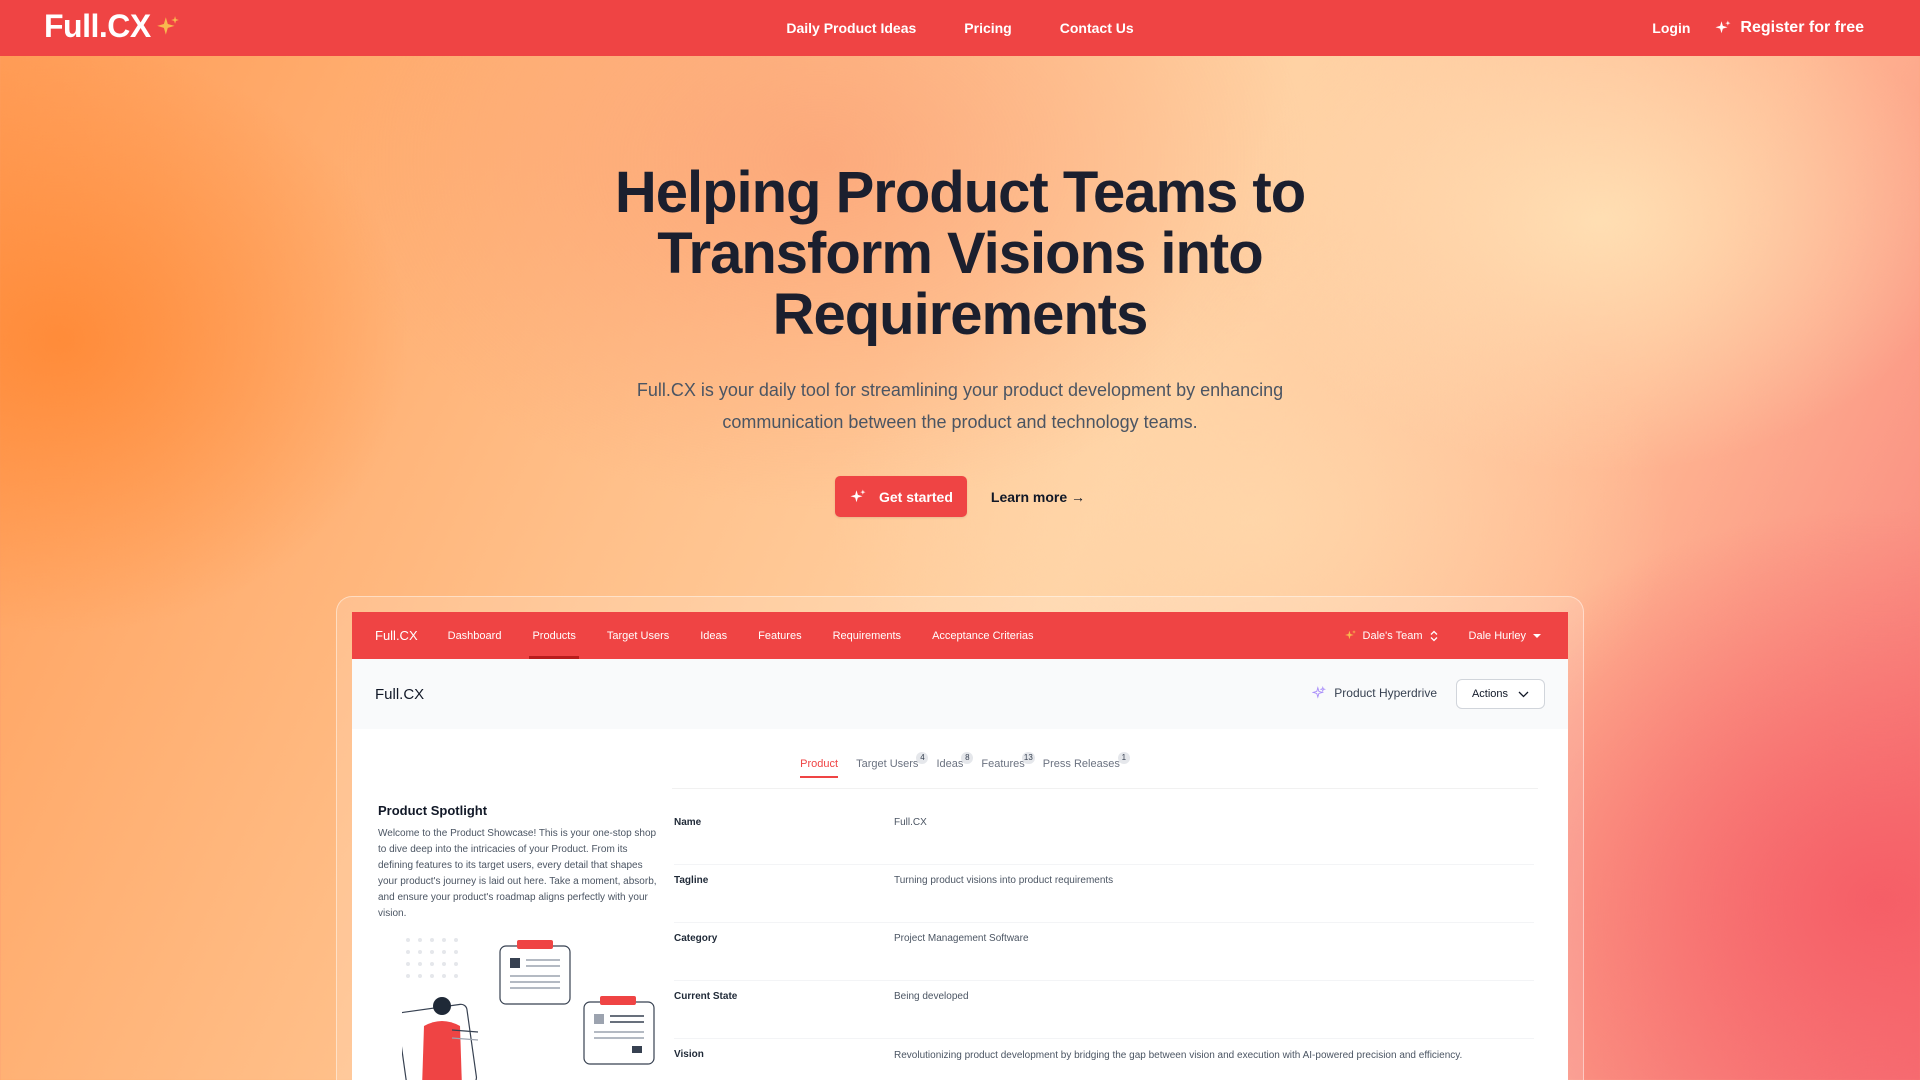 The image size is (1920, 1080). What do you see at coordinates (1490, 694) in the screenshot?
I see `actions-label: Actions` at bounding box center [1490, 694].